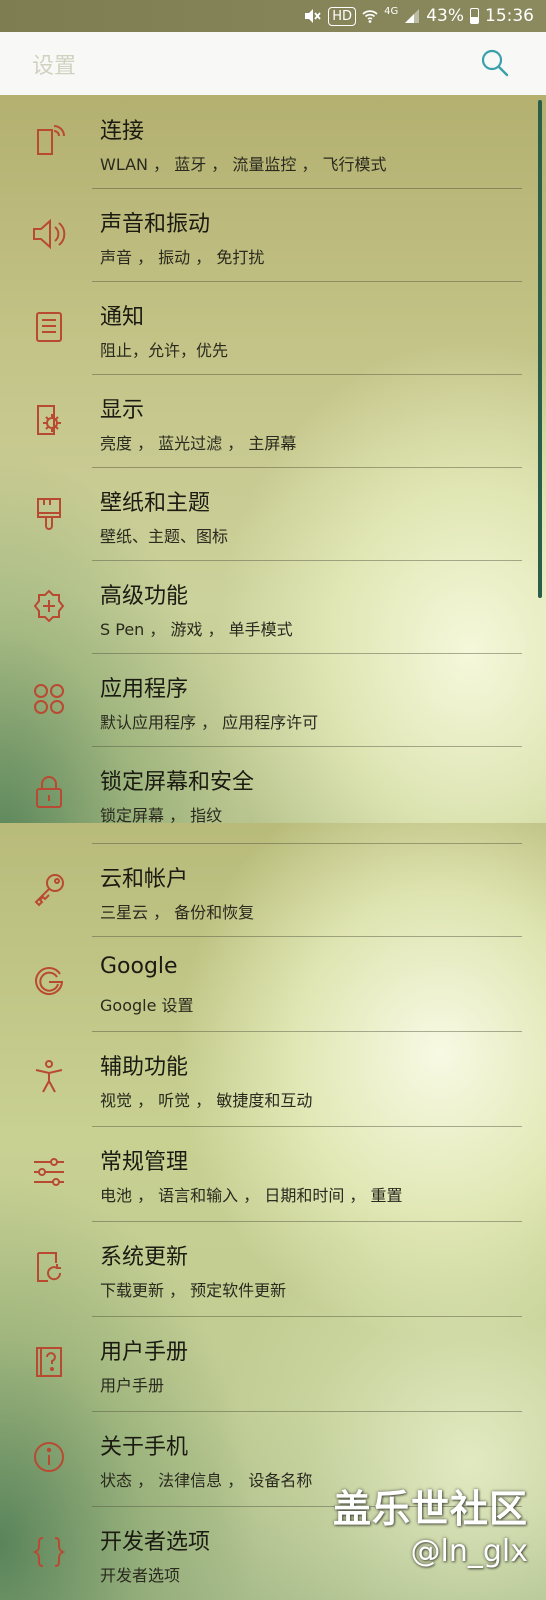  What do you see at coordinates (430, 1509) in the screenshot?
I see `watermark-community: 盖乐世社区` at bounding box center [430, 1509].